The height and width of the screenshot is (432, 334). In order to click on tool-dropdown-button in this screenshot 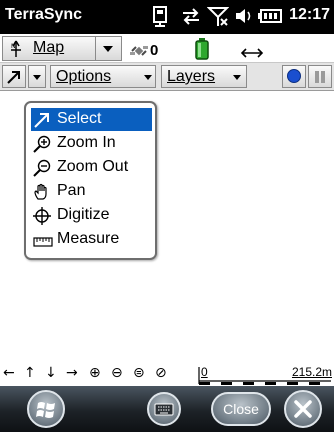, I will do `click(37, 76)`.